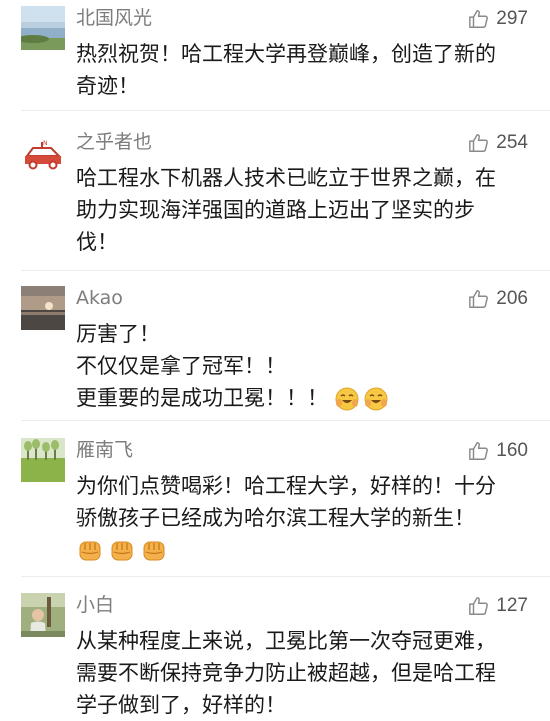 This screenshot has width=550, height=721. I want to click on comment-line: 哈工程水下机器人技术已屹立于世界之巅，在, so click(286, 178).